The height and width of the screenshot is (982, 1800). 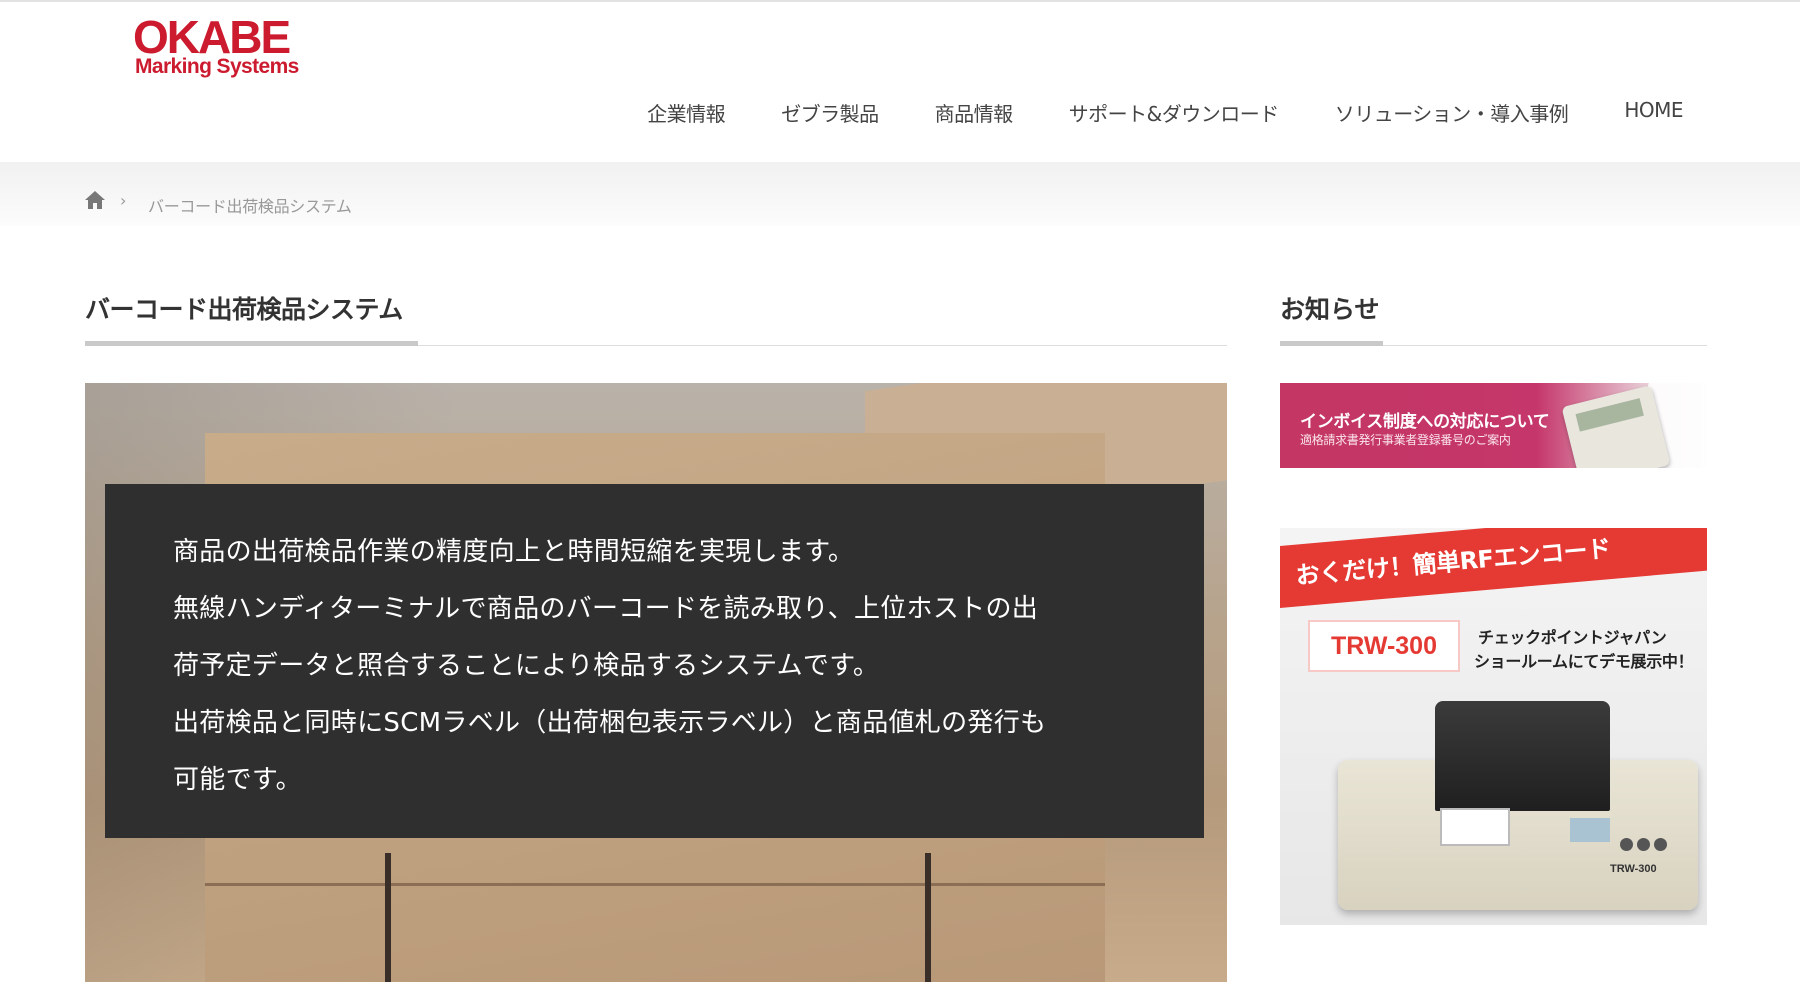 What do you see at coordinates (250, 206) in the screenshot?
I see `breadcrumb-current: バーコード出荷検品システム` at bounding box center [250, 206].